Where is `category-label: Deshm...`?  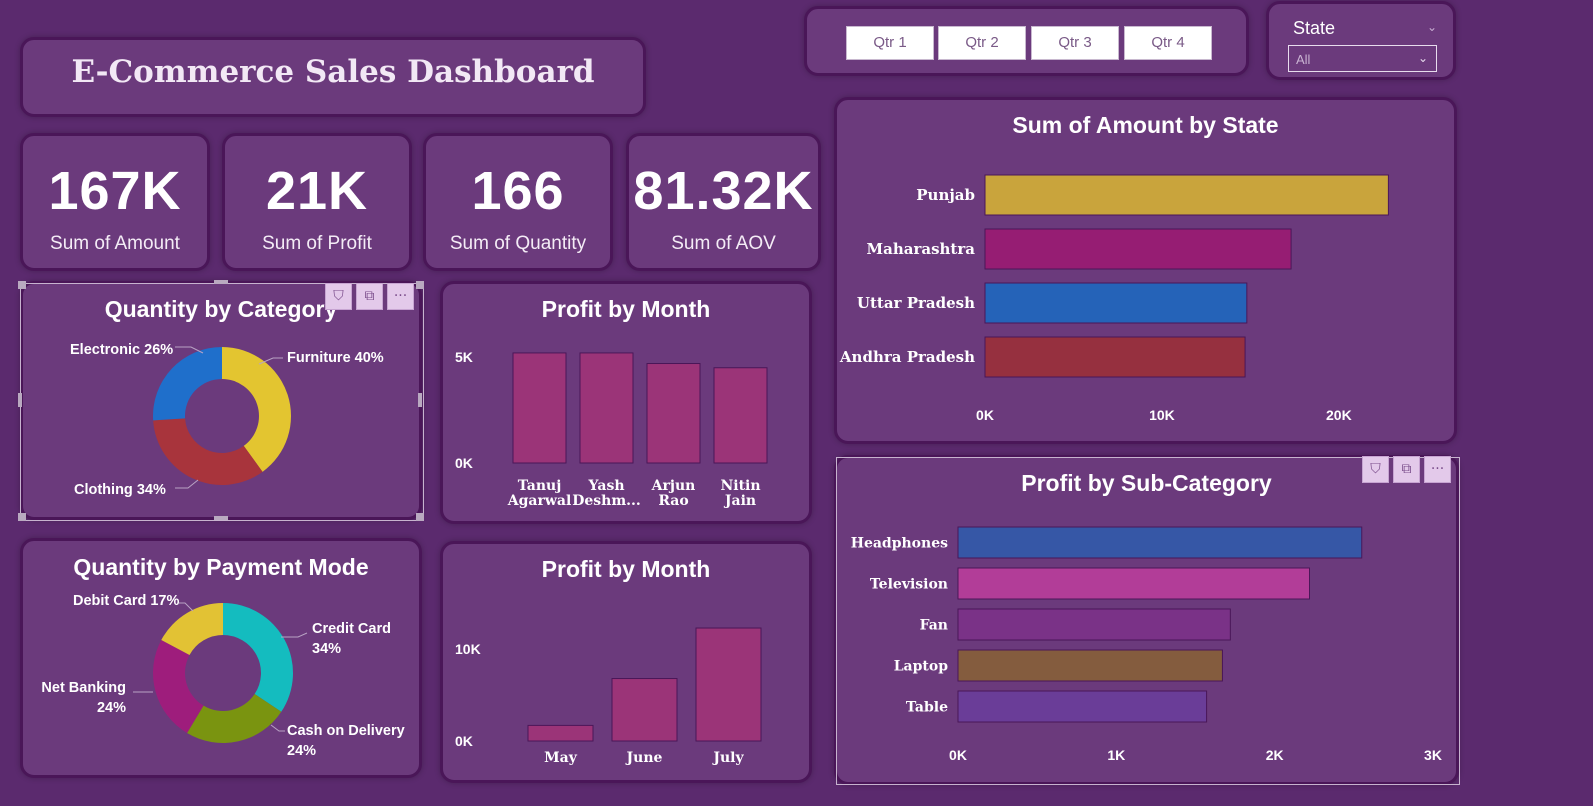 category-label: Deshm... is located at coordinates (606, 501).